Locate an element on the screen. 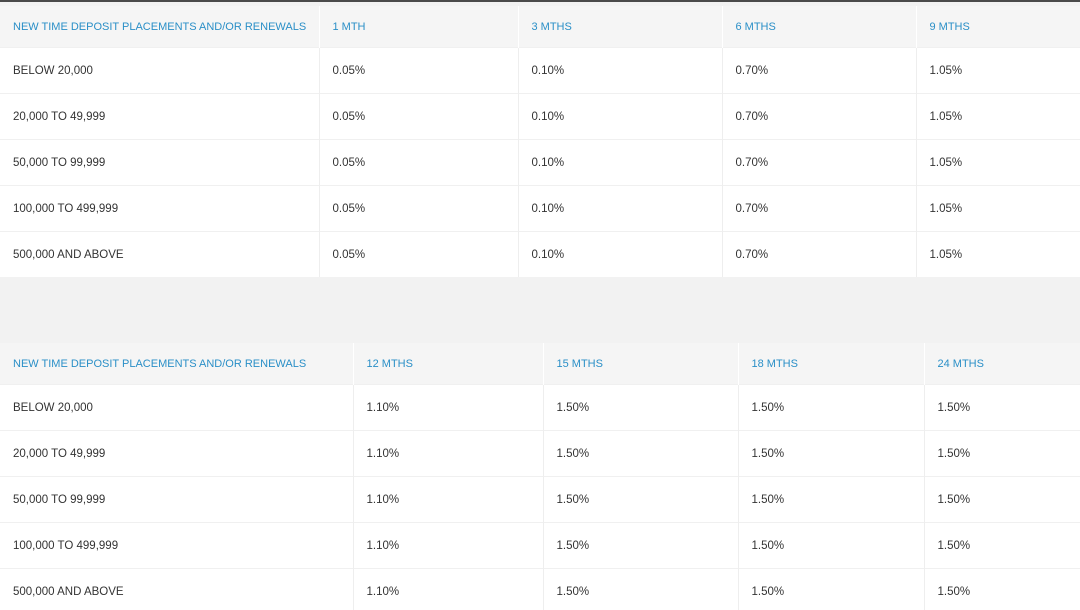 The image size is (1080, 610). table-row: BELOW 20,000 1.10% 1.50% 1.50% 1.50% is located at coordinates (540, 407).